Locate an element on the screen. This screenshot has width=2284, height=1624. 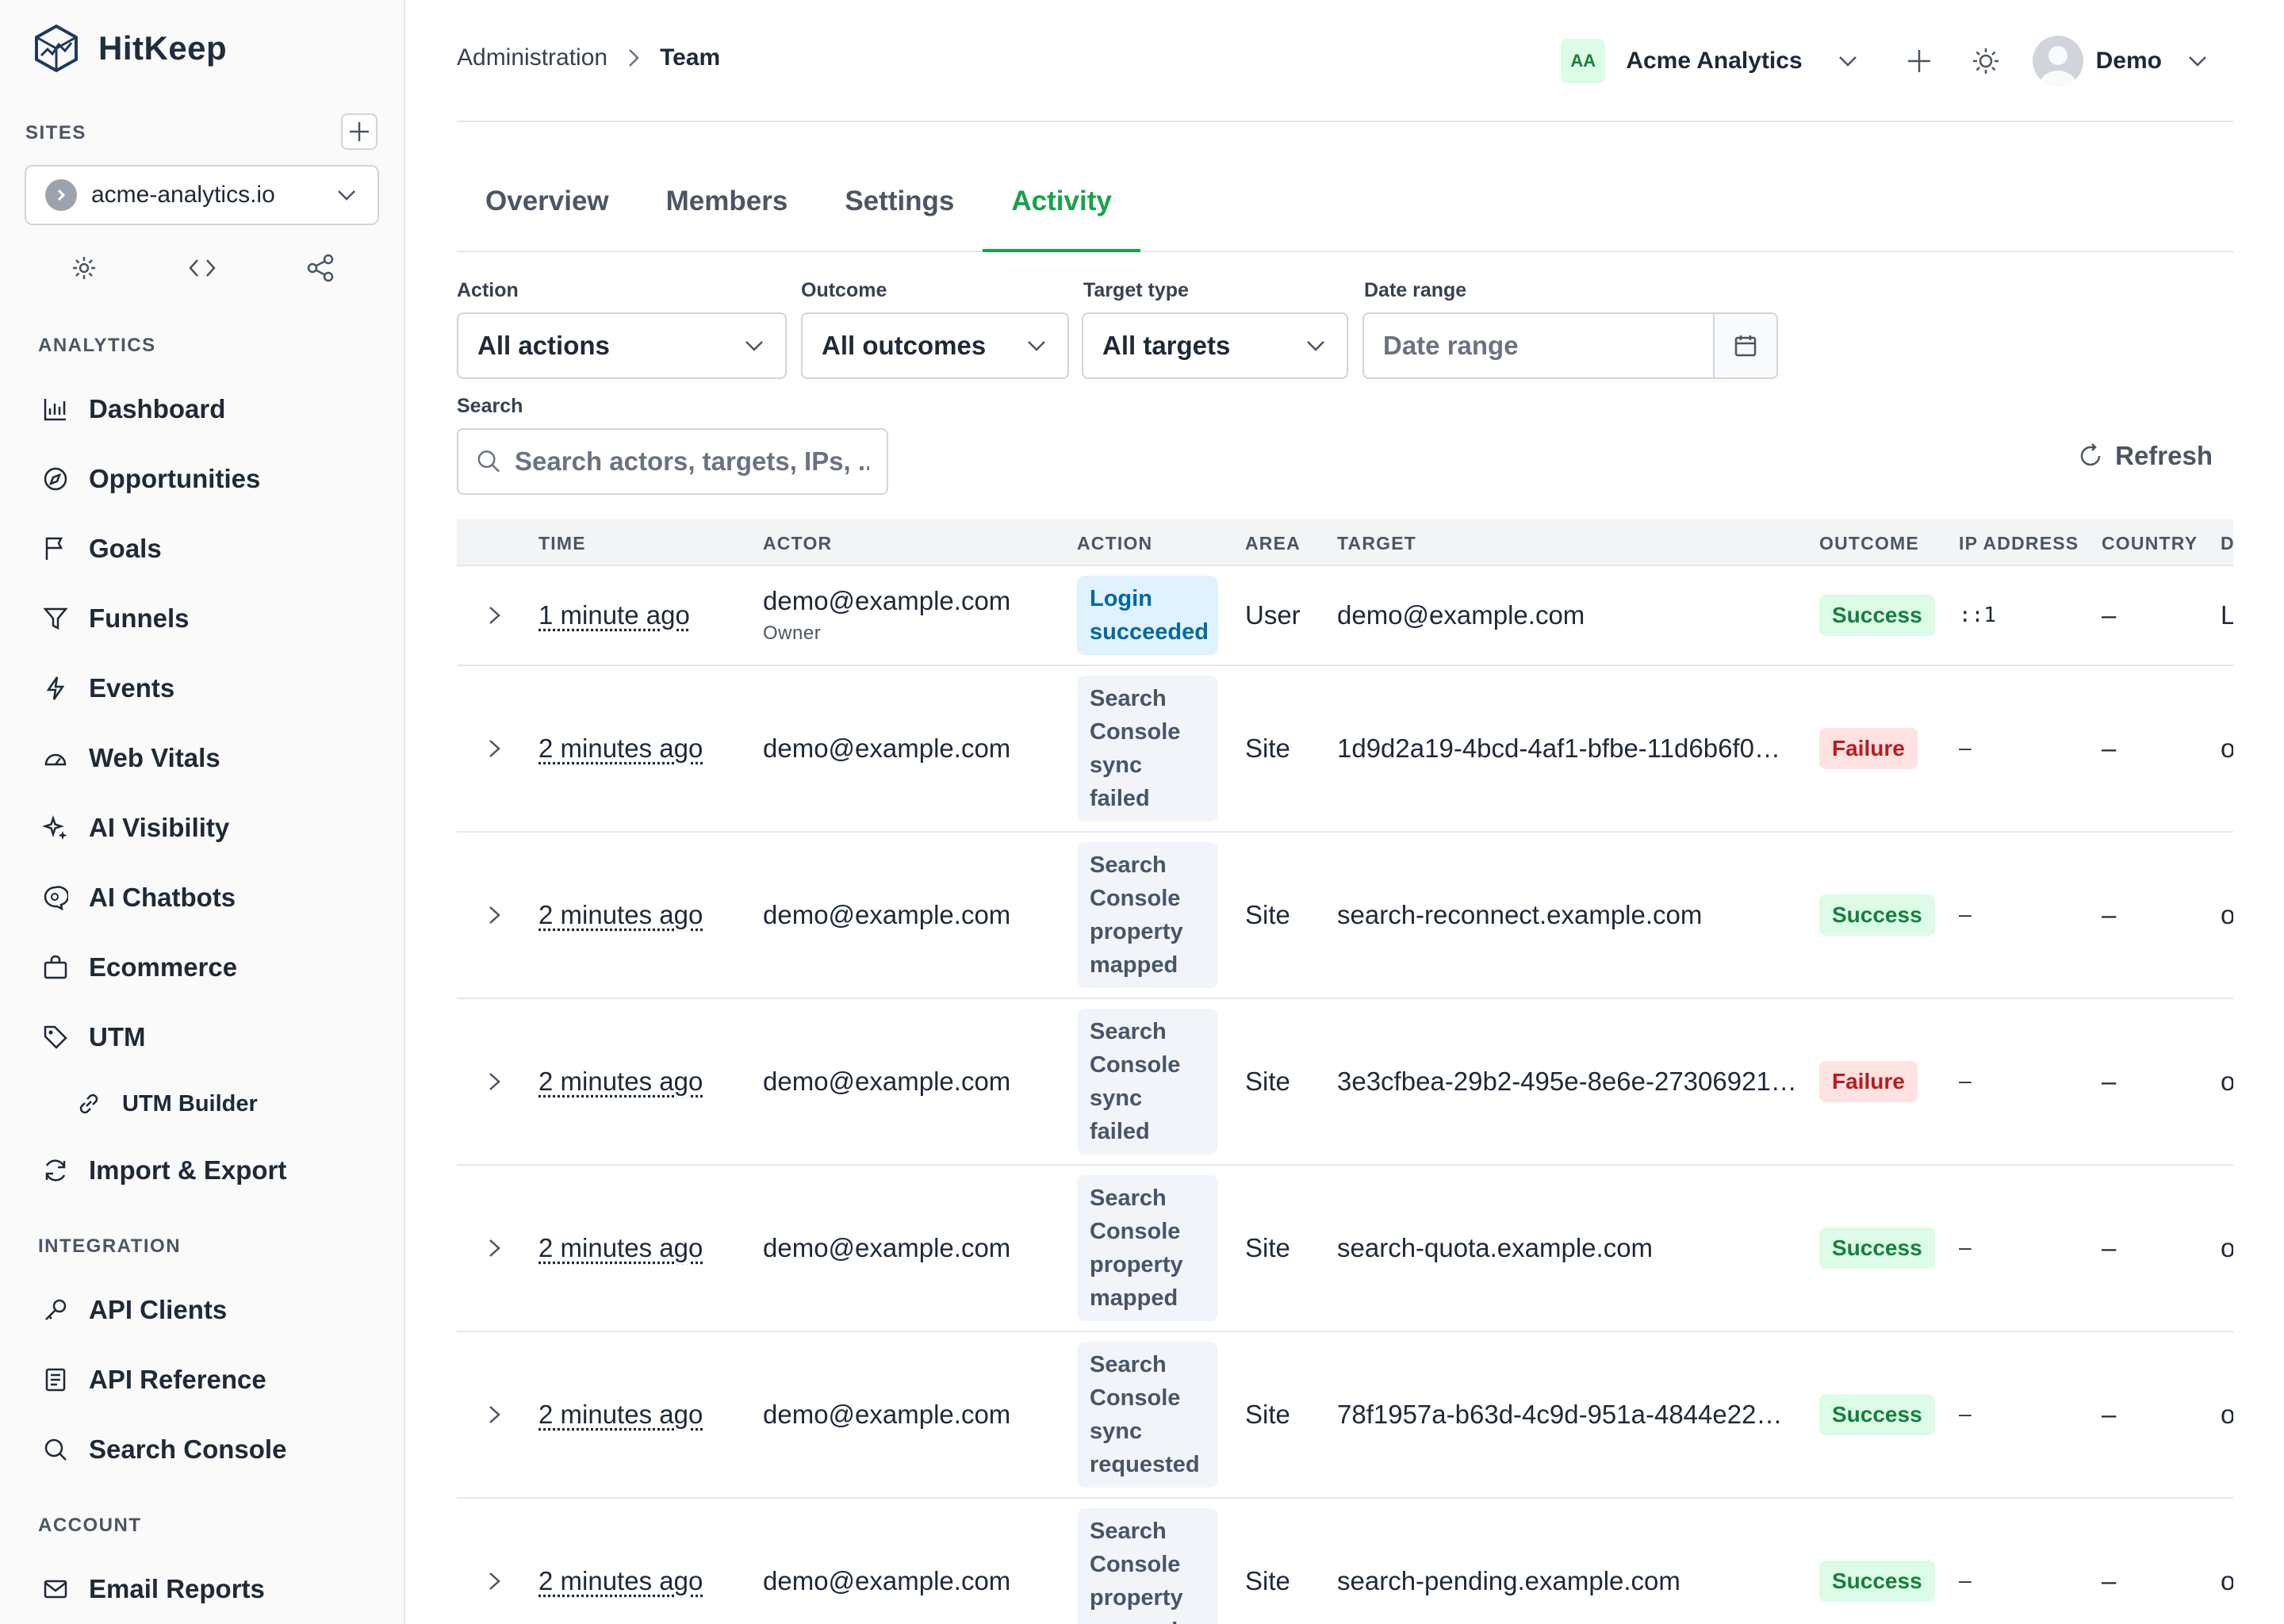
nav-label: Dashboard is located at coordinates (157, 408).